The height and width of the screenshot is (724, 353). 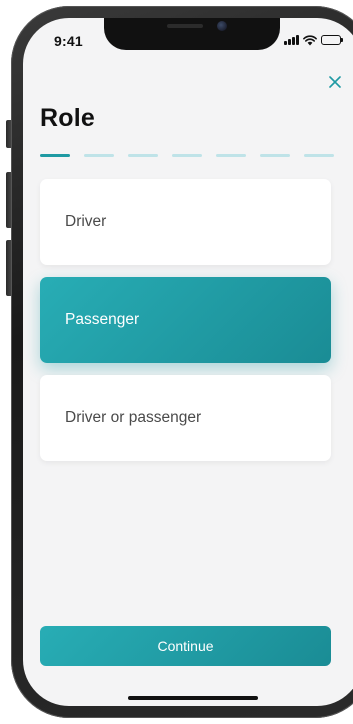 What do you see at coordinates (67, 118) in the screenshot?
I see `page-title: Role` at bounding box center [67, 118].